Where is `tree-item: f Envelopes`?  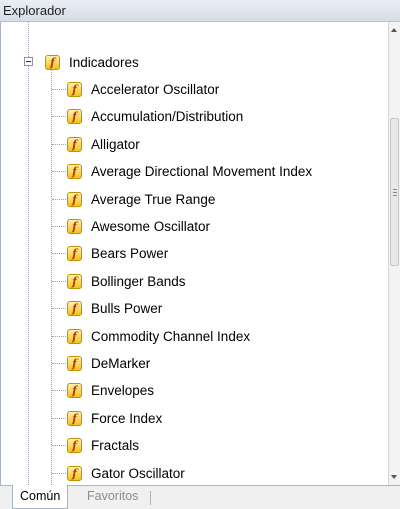 tree-item: f Envelopes is located at coordinates (110, 390).